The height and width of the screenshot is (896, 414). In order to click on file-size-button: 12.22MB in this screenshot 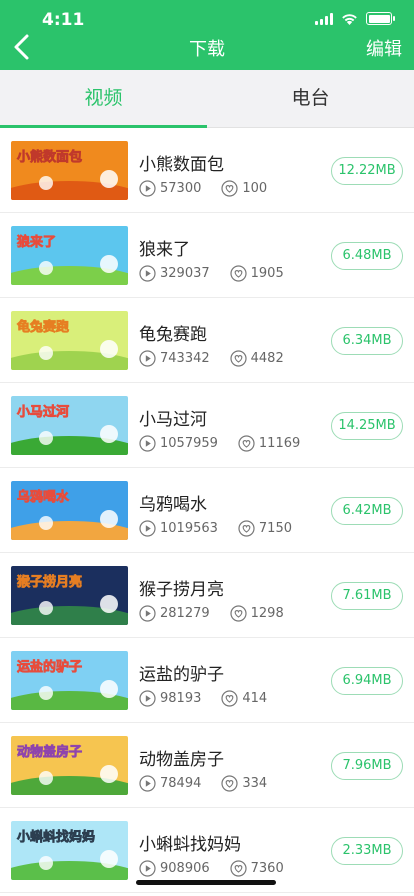, I will do `click(367, 171)`.